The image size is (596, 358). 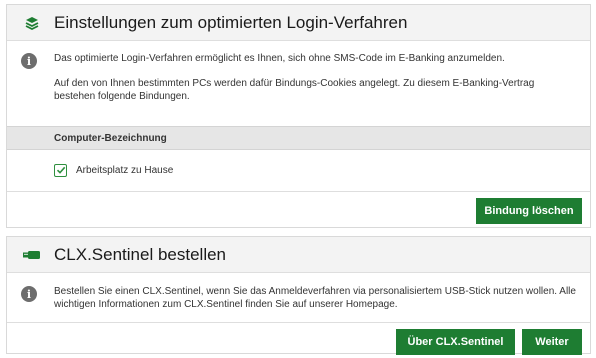 I want to click on table-row: Arbeitsplatz zu Hause, so click(x=298, y=170).